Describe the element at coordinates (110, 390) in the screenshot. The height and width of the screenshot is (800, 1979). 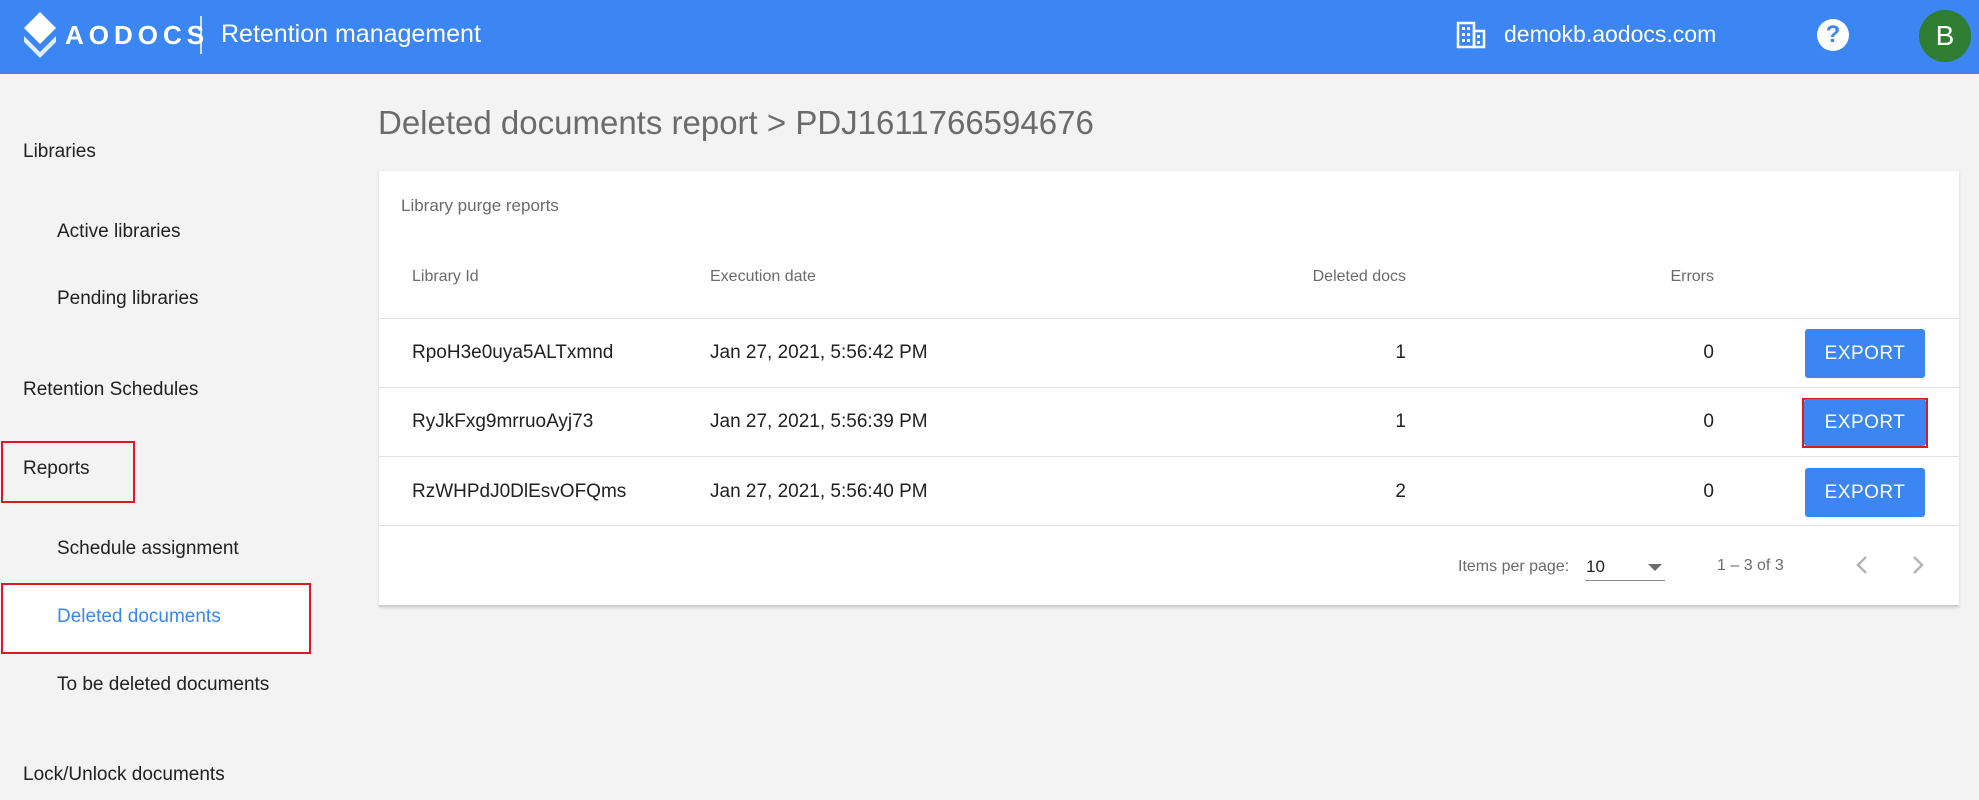
I see `sidebar-item-retention-schedules: Retention Schedules` at that location.